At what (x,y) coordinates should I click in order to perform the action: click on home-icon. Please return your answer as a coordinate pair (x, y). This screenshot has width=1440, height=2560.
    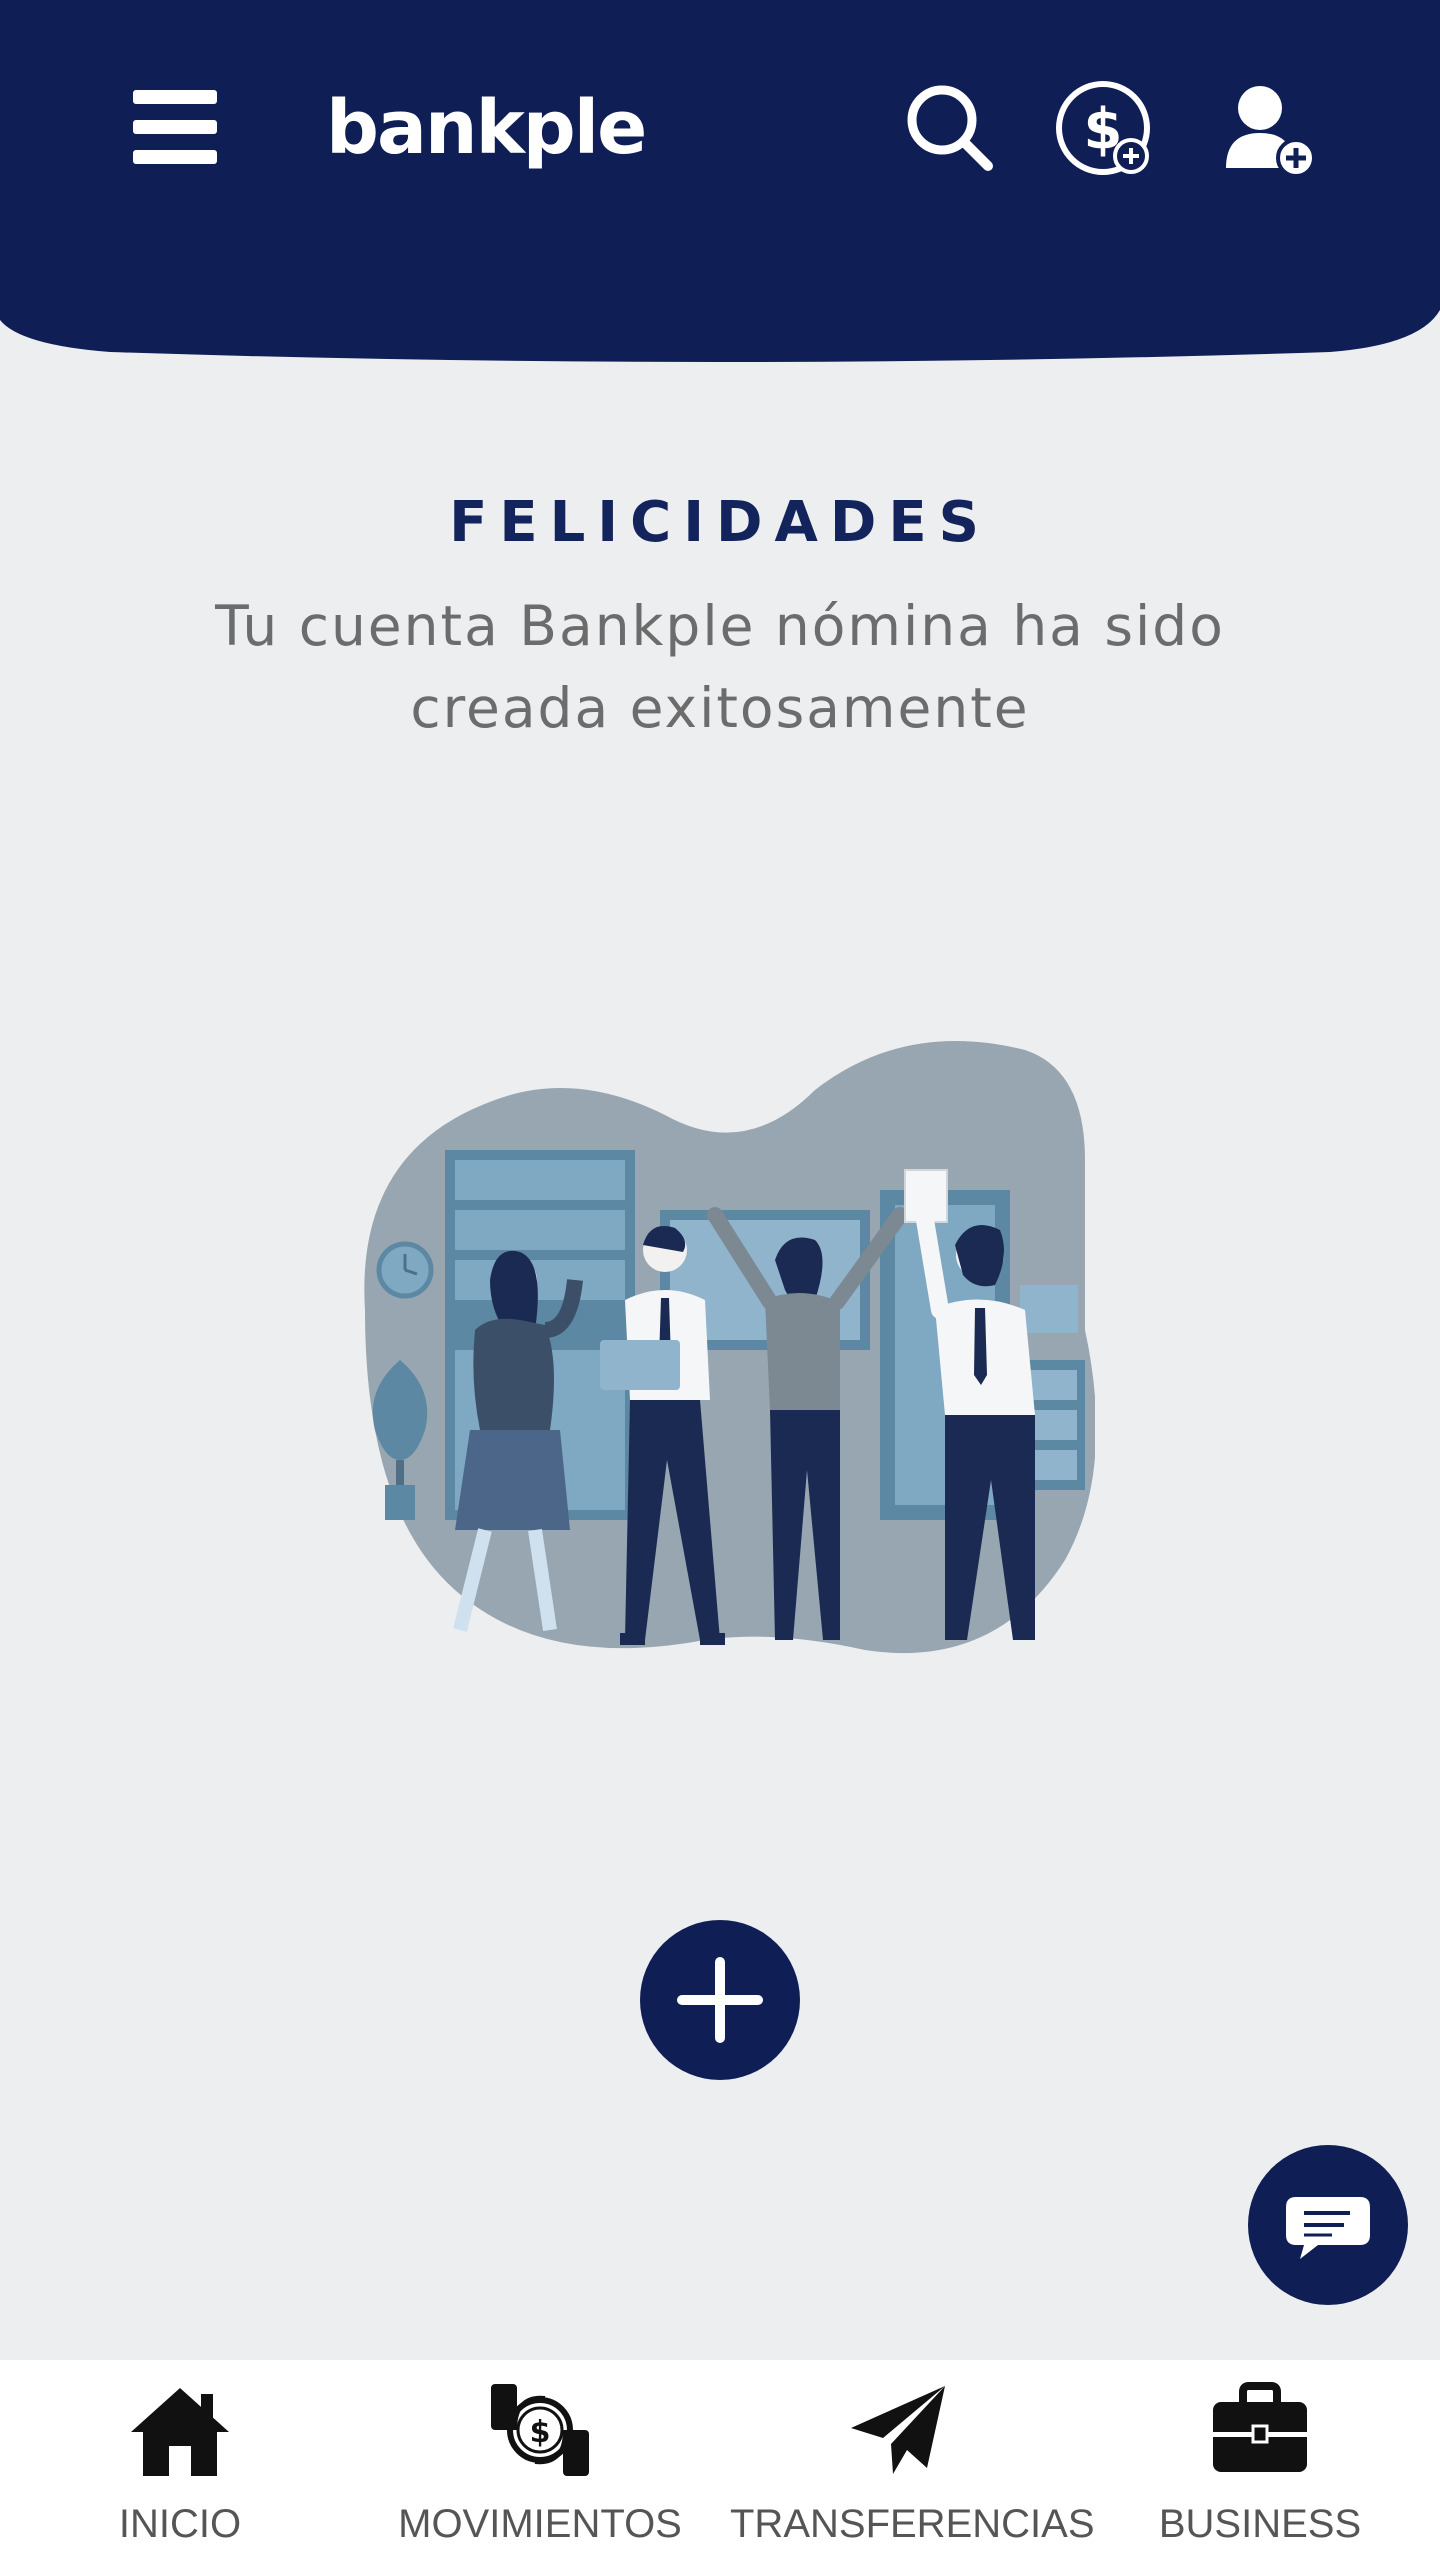
    Looking at the image, I should click on (180, 2432).